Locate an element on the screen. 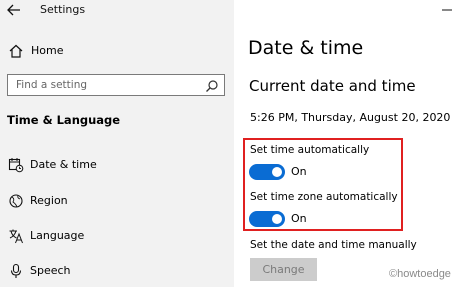 This screenshot has height=287, width=474. set-time-auto-state: On is located at coordinates (299, 171).